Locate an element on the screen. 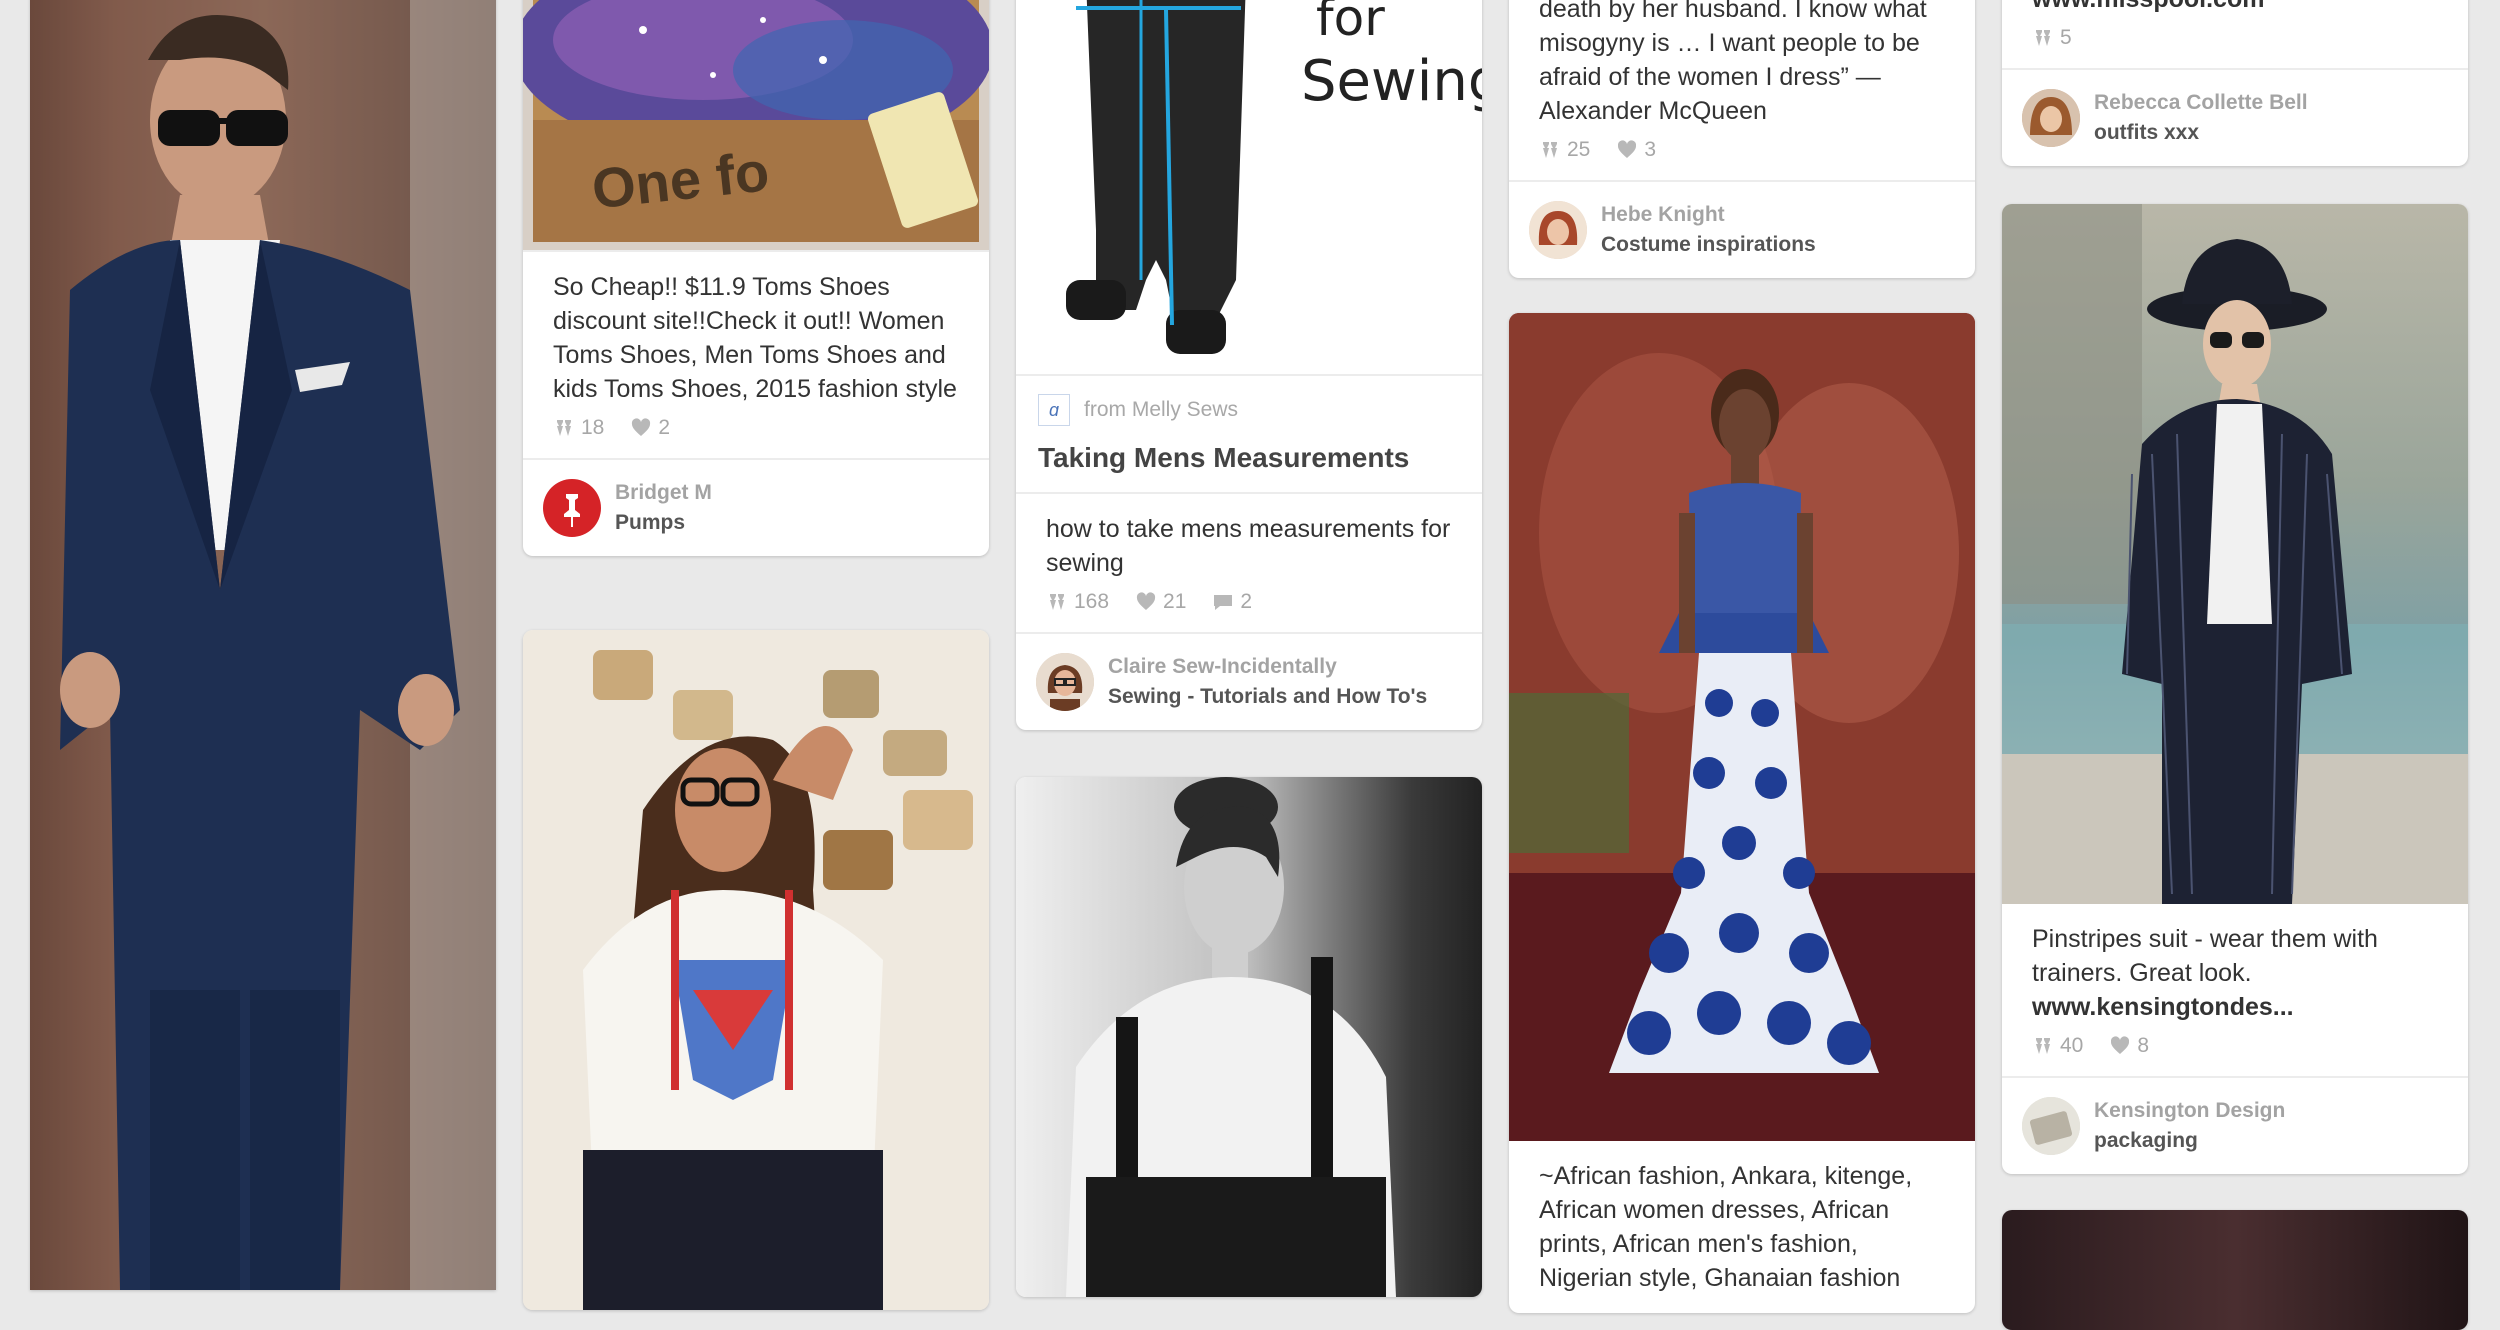  repin-count: 25 is located at coordinates (1564, 150).